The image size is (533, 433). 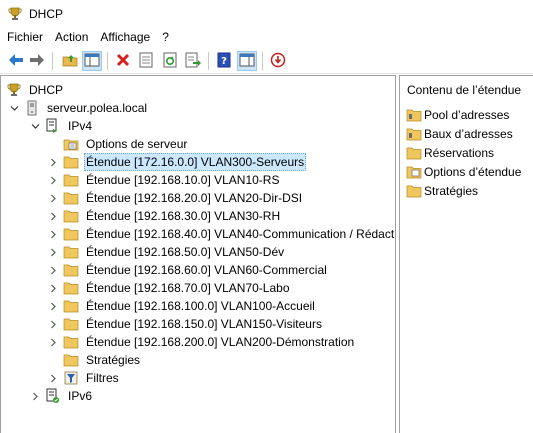 I want to click on tree-scope: Étendue [192.168.20.0] VLAN20-Dir-DSI, so click(x=175, y=198).